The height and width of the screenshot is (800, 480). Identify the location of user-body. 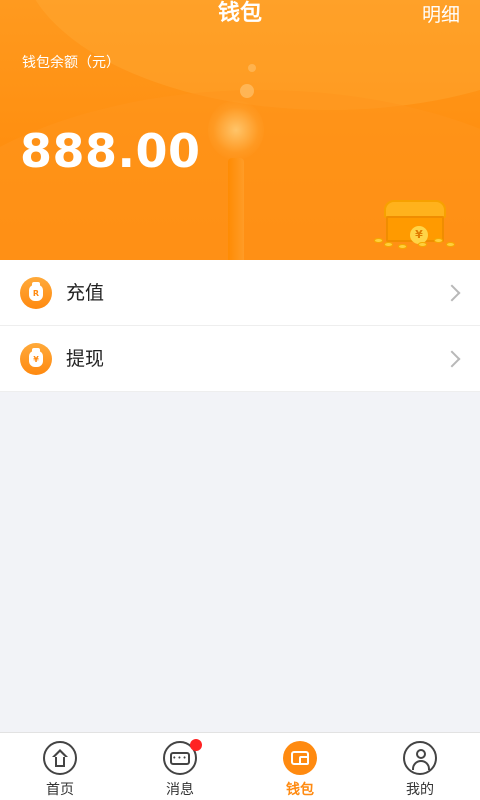
(421, 765).